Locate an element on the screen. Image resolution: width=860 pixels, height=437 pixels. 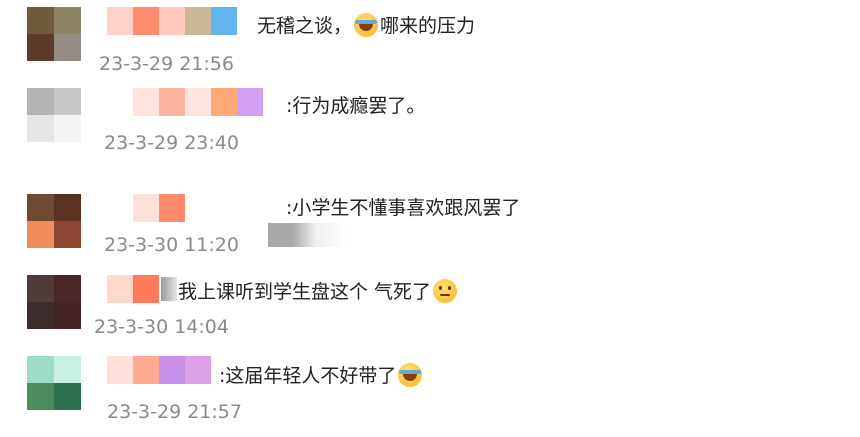
comment-text-part: :这届年轻人不好带了 is located at coordinates (308, 376).